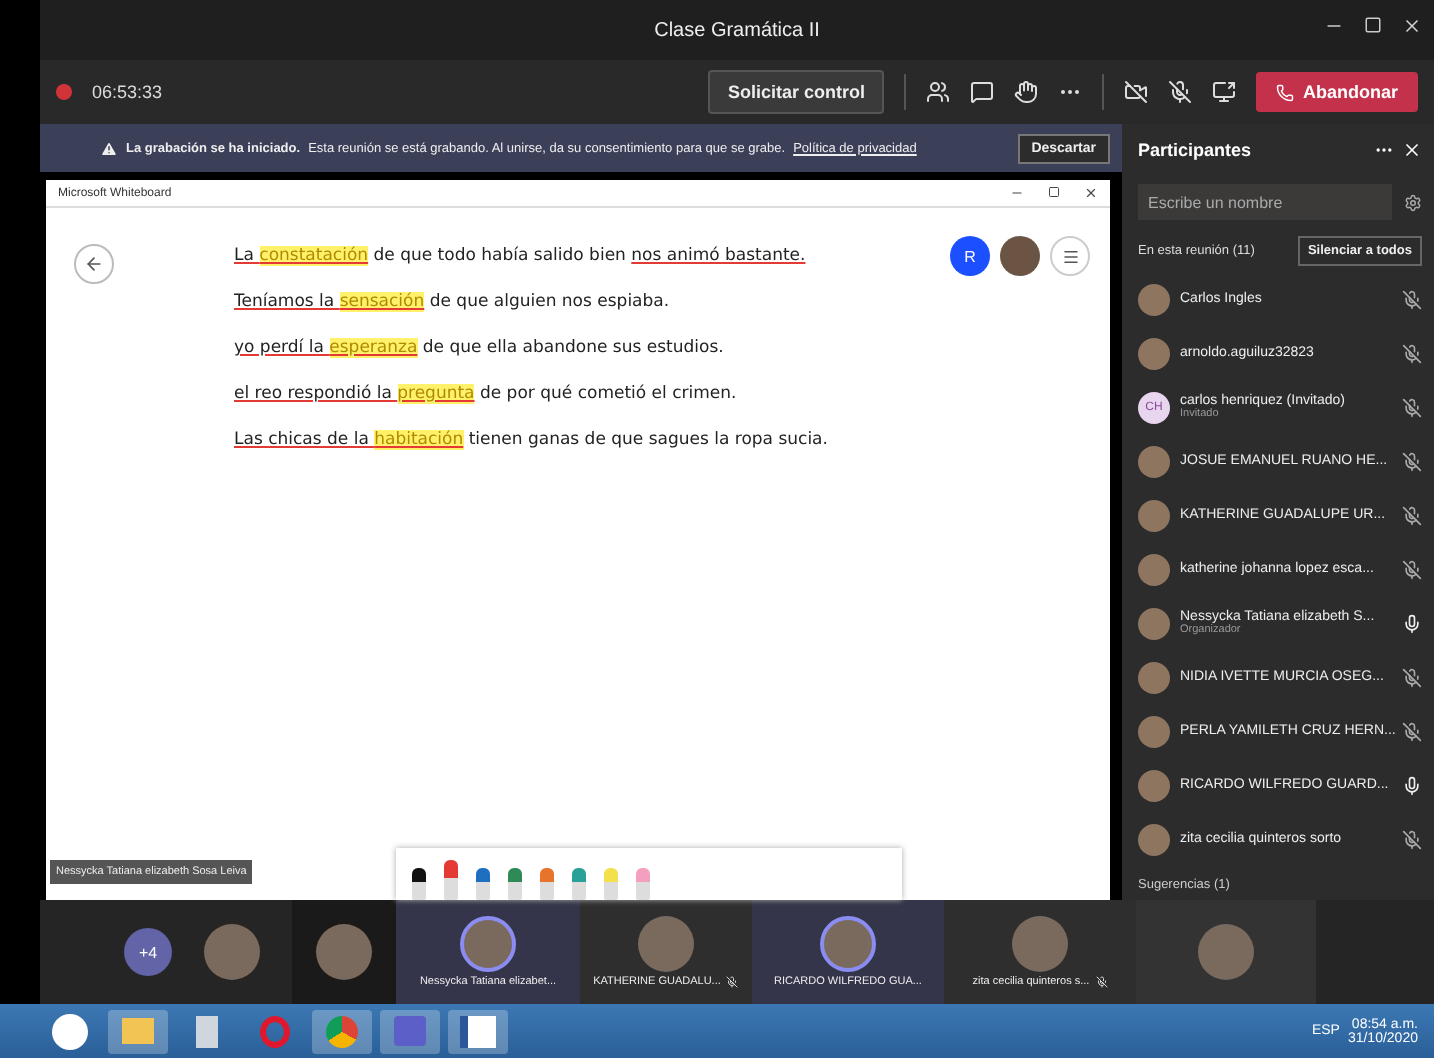  Describe the element at coordinates (109, 148) in the screenshot. I see `warning-icon` at that location.